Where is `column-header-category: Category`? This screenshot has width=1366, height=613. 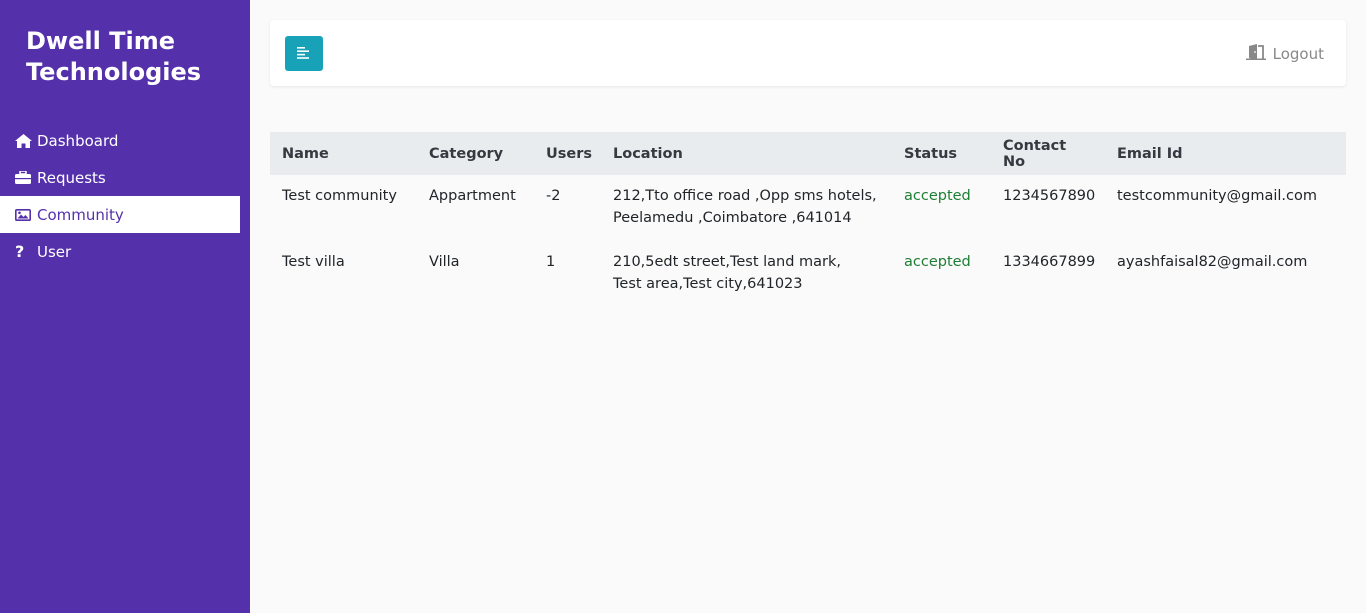
column-header-category: Category is located at coordinates (475, 153).